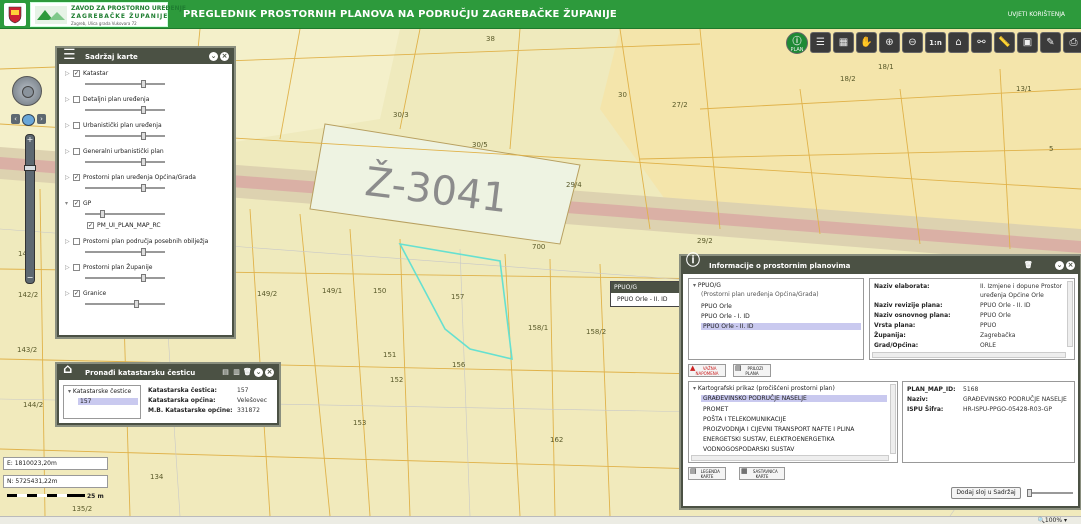 The width and height of the screenshot is (1081, 524). I want to click on layer-row: ▷ Generalni urbanistički plan, so click(114, 151).